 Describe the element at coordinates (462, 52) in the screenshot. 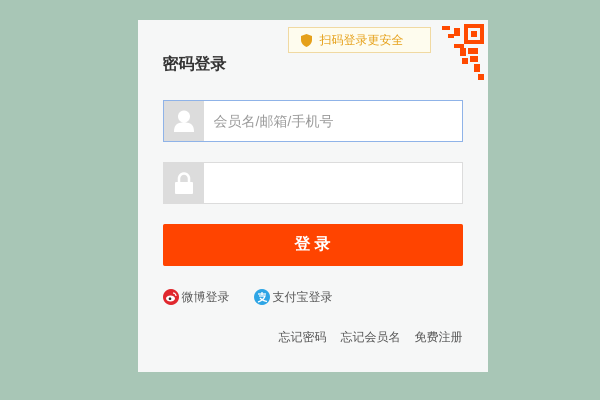

I see `qr-code-icon` at that location.